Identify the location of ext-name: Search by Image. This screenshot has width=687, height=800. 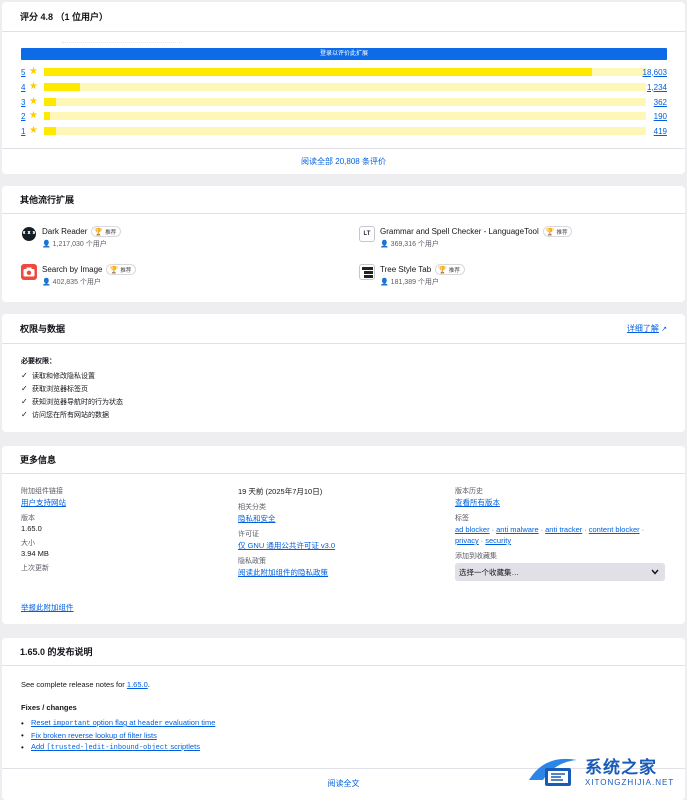
(72, 269).